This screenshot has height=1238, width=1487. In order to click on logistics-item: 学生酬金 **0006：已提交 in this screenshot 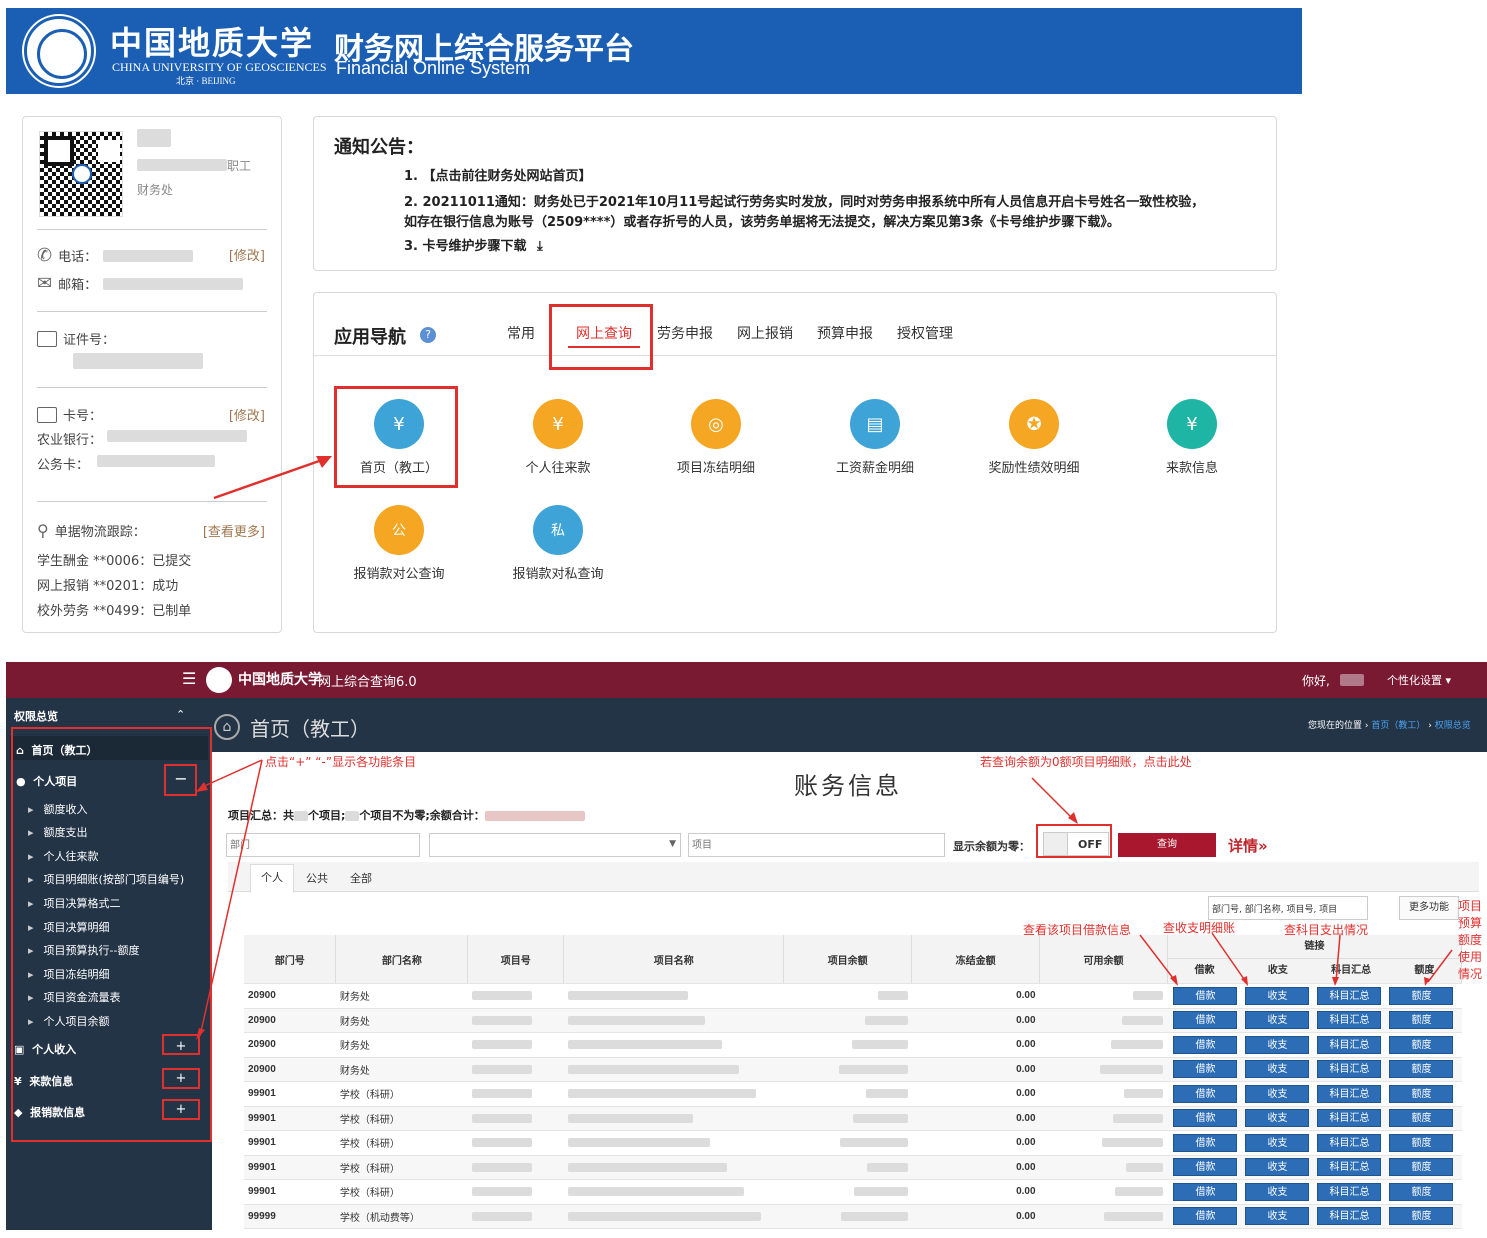, I will do `click(114, 561)`.